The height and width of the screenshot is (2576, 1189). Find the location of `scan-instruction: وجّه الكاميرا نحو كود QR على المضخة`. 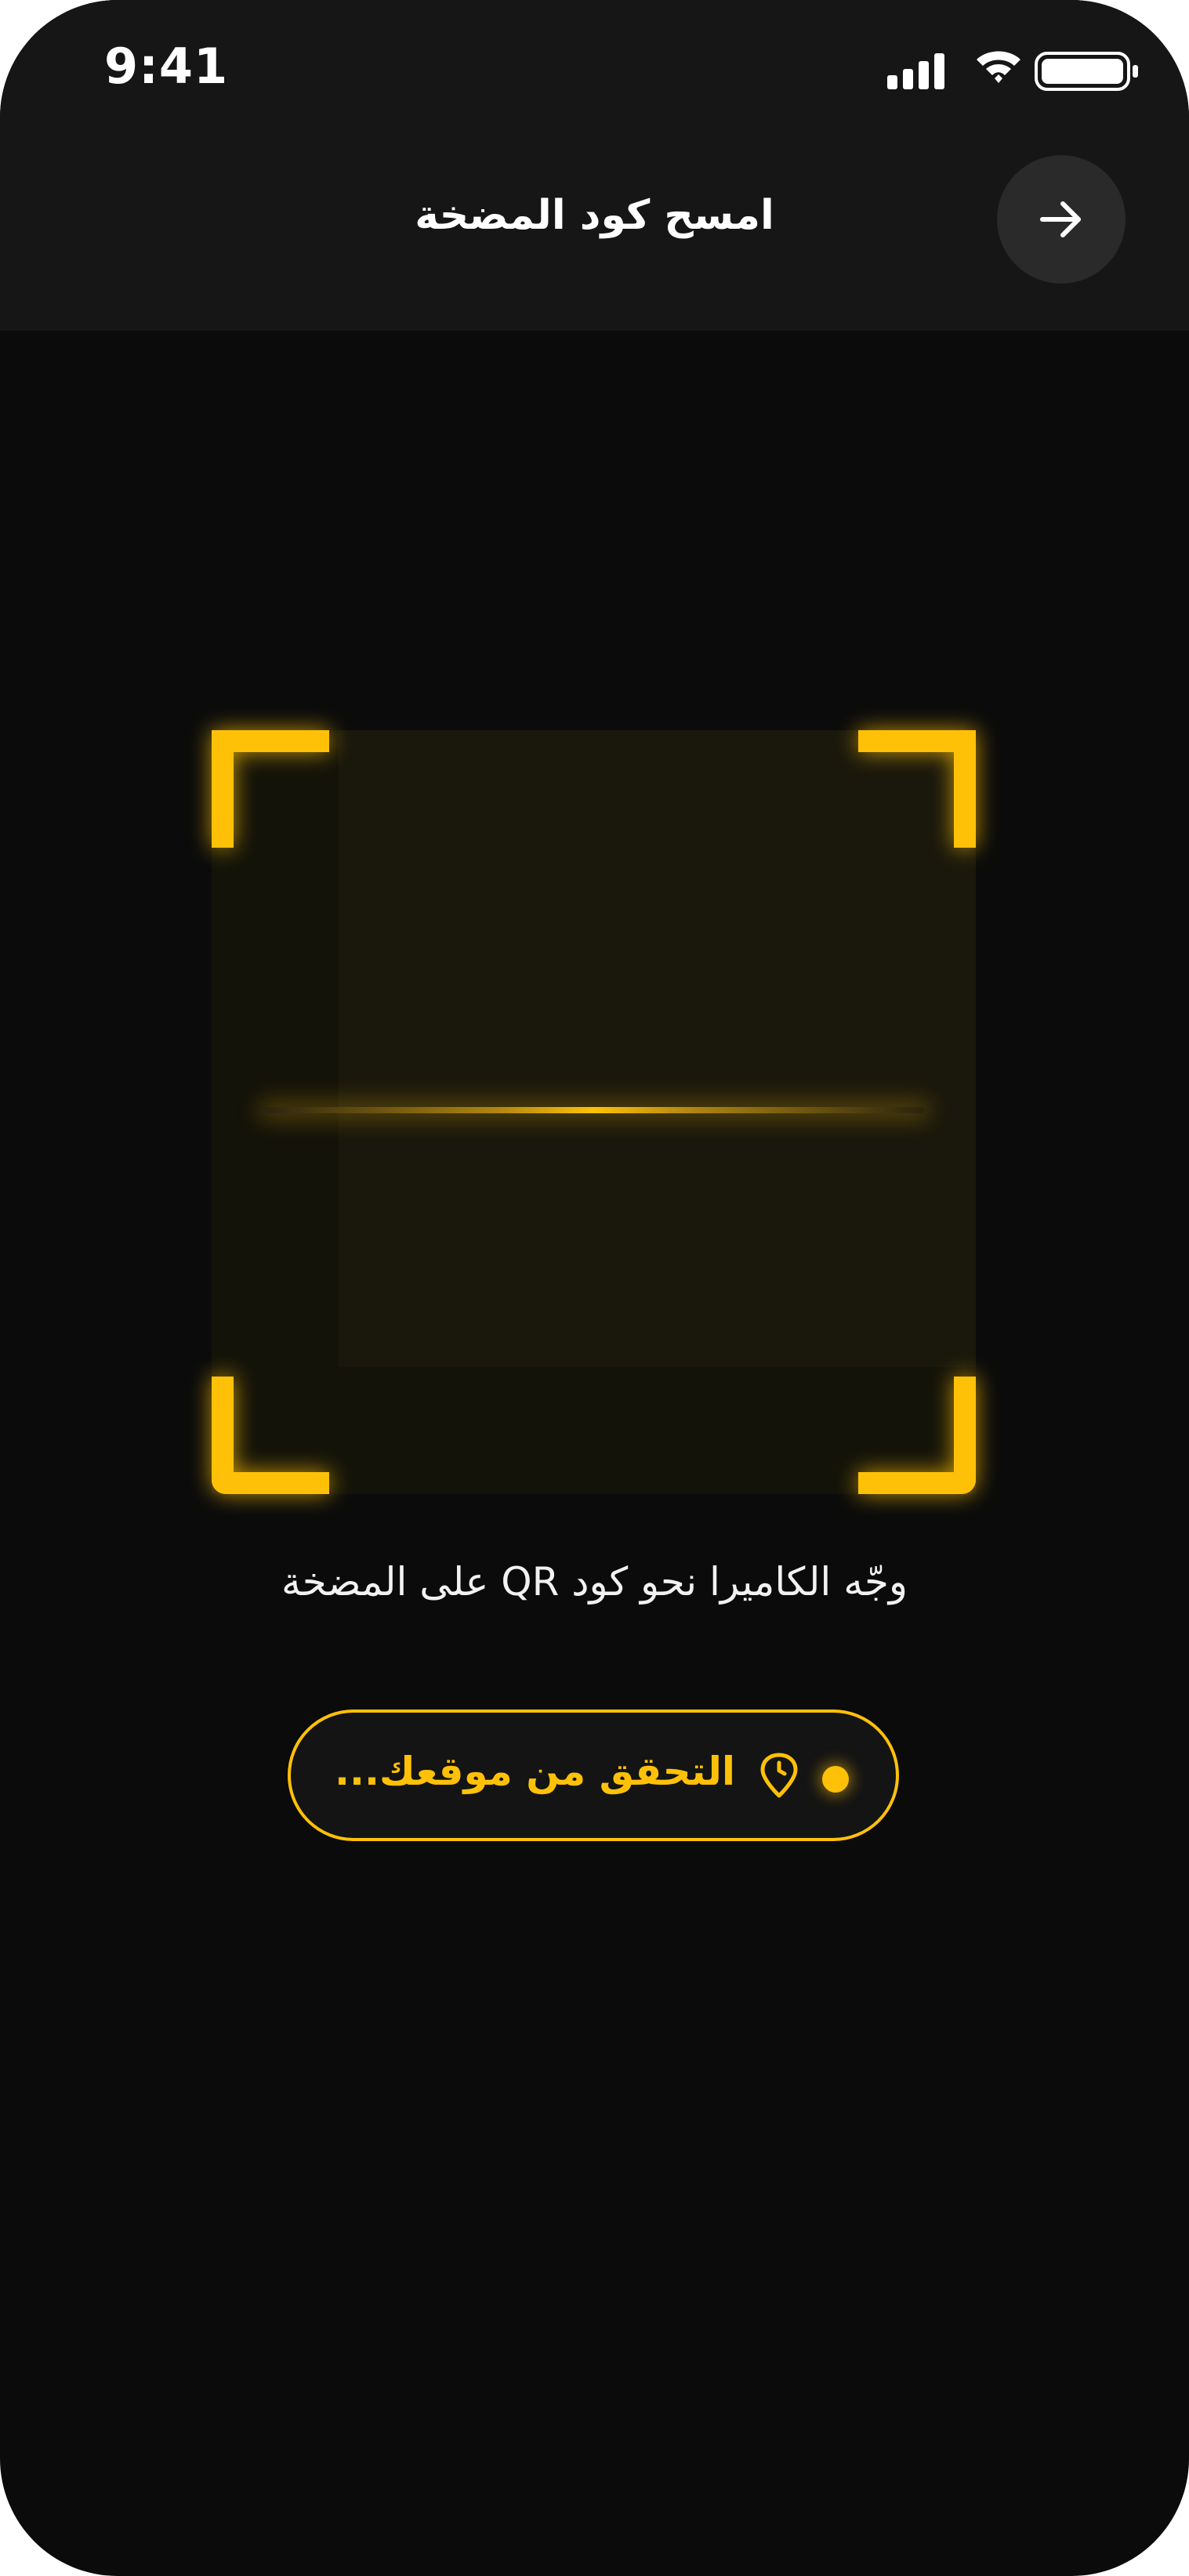

scan-instruction: وجّه الكاميرا نحو كود QR على المضخة is located at coordinates (595, 1582).